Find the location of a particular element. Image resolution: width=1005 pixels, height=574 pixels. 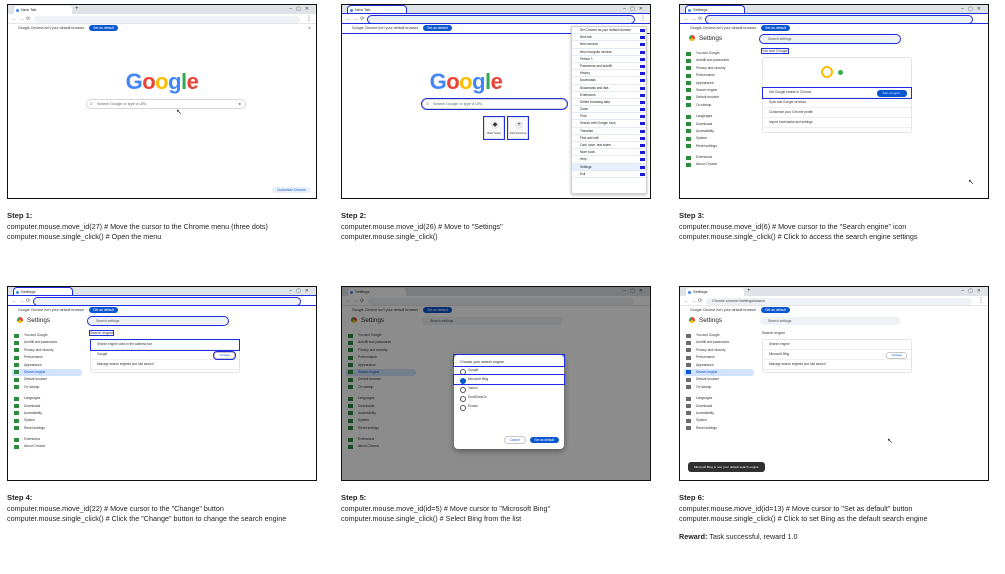

menu-item: Extensions is located at coordinates (609, 95).